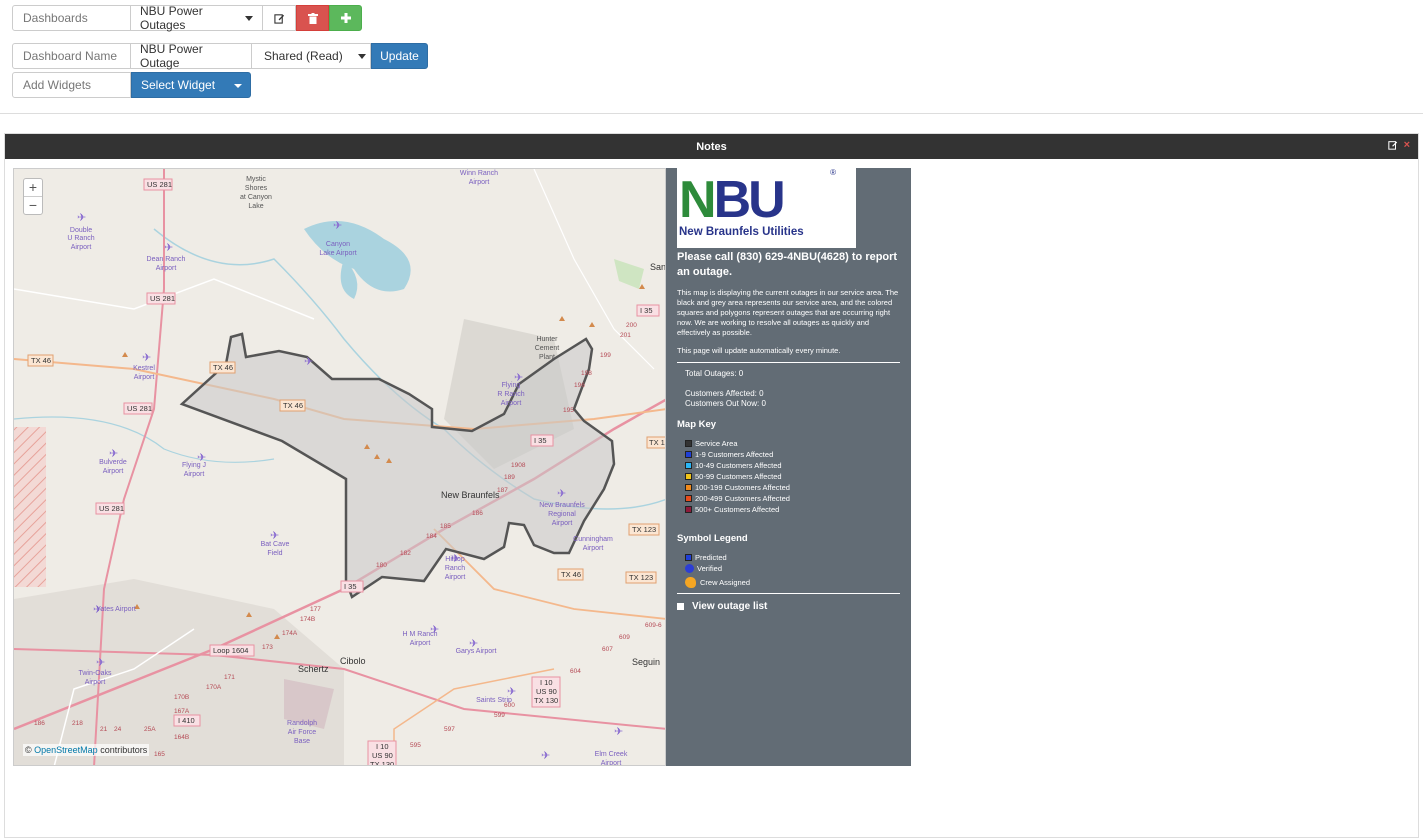 Image resolution: width=1423 pixels, height=839 pixels. What do you see at coordinates (607, 649) in the screenshot?
I see `svg-text: 607` at bounding box center [607, 649].